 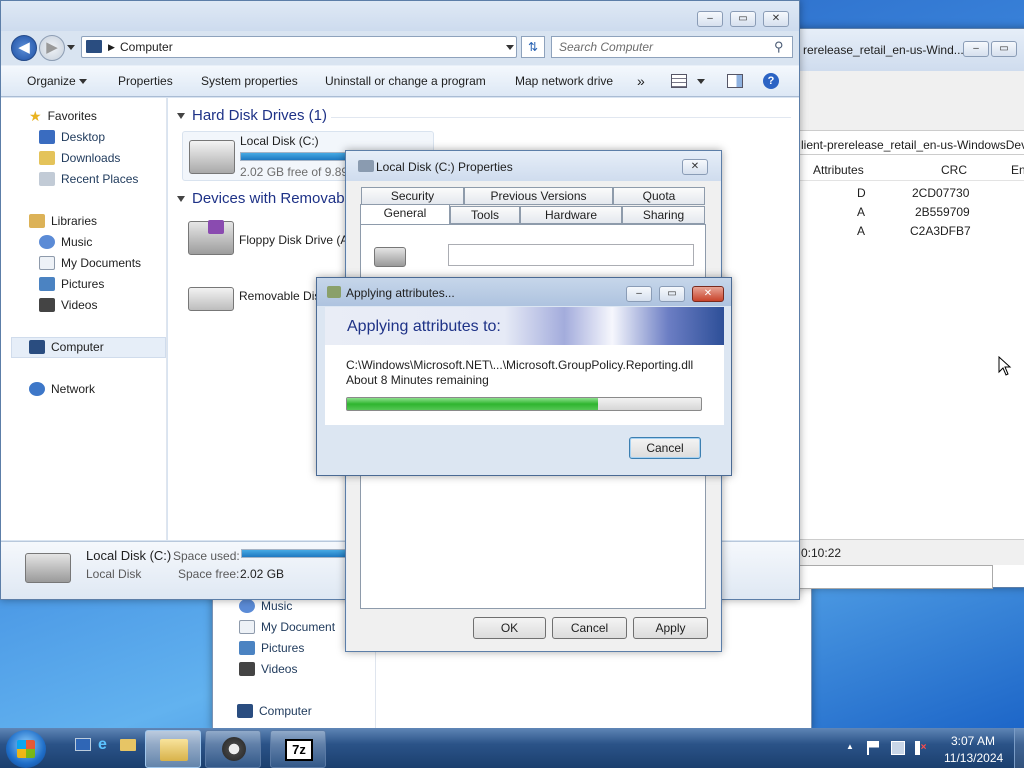 What do you see at coordinates (274, 711) in the screenshot?
I see `bg-nav-computer: Computer` at bounding box center [274, 711].